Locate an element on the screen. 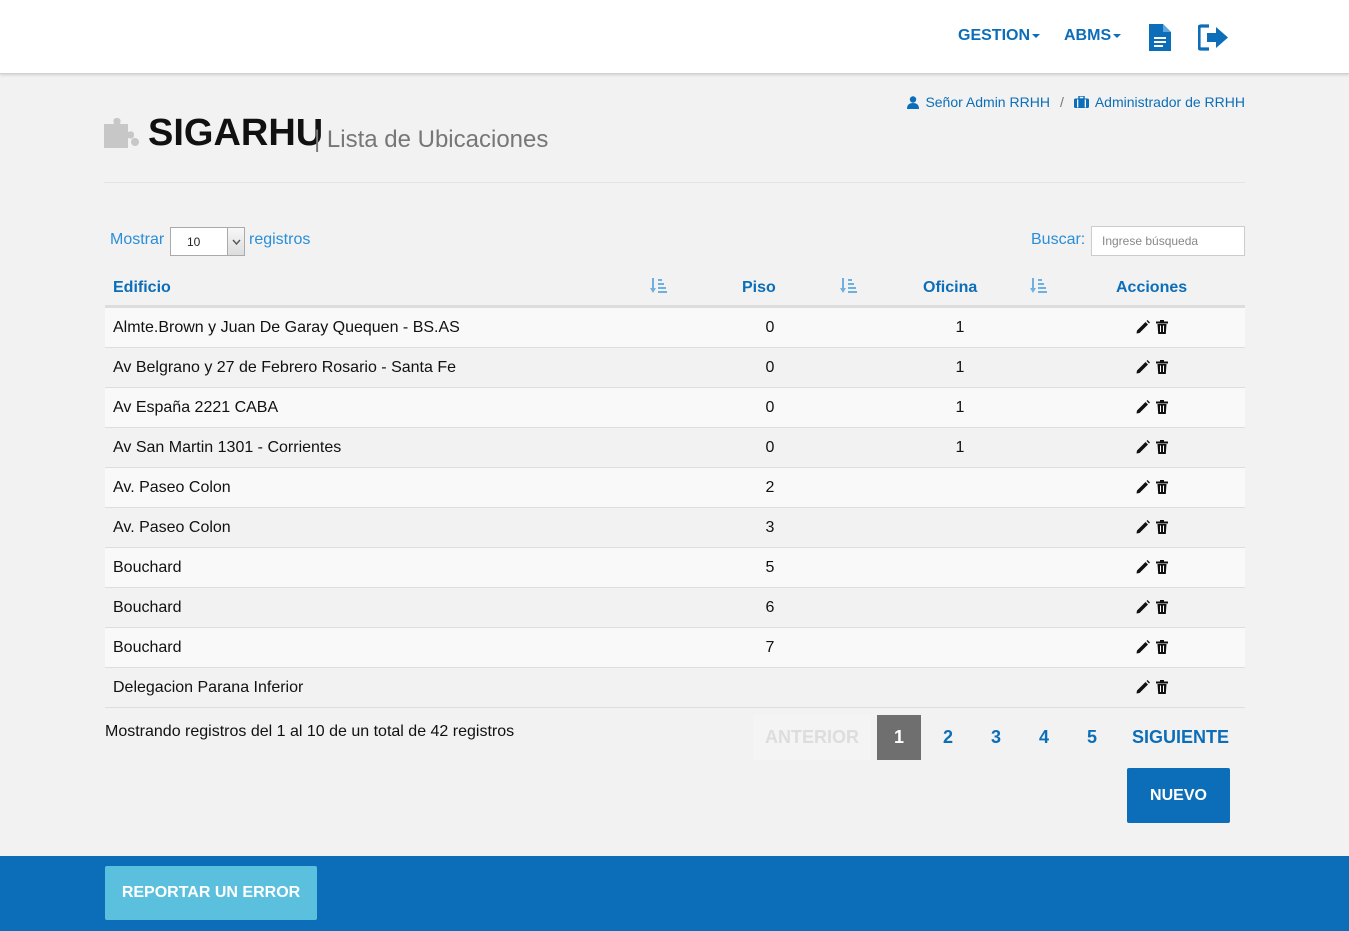  app-title: SIGARHU is located at coordinates (236, 133).